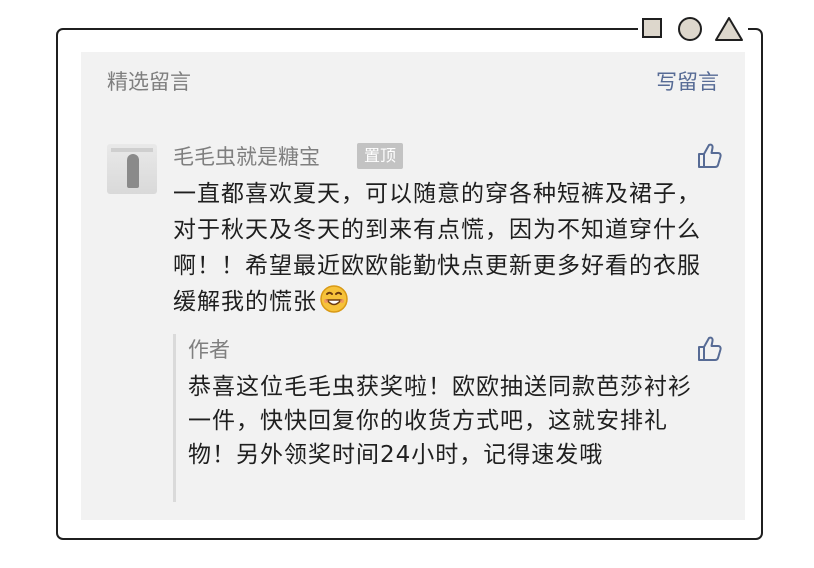 The image size is (814, 568). Describe the element at coordinates (690, 29) in the screenshot. I see `circle-shape` at that location.